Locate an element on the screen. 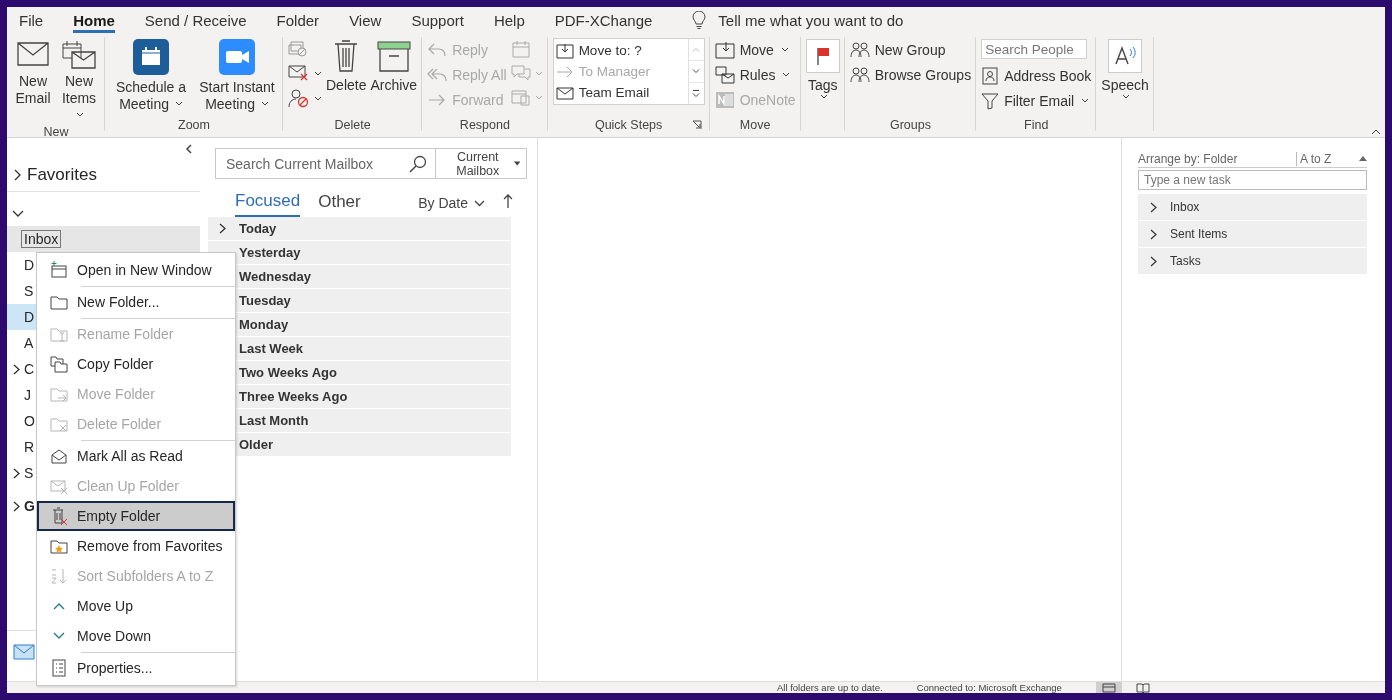 The width and height of the screenshot is (1392, 700). task-group-name: Inbox is located at coordinates (1185, 207).